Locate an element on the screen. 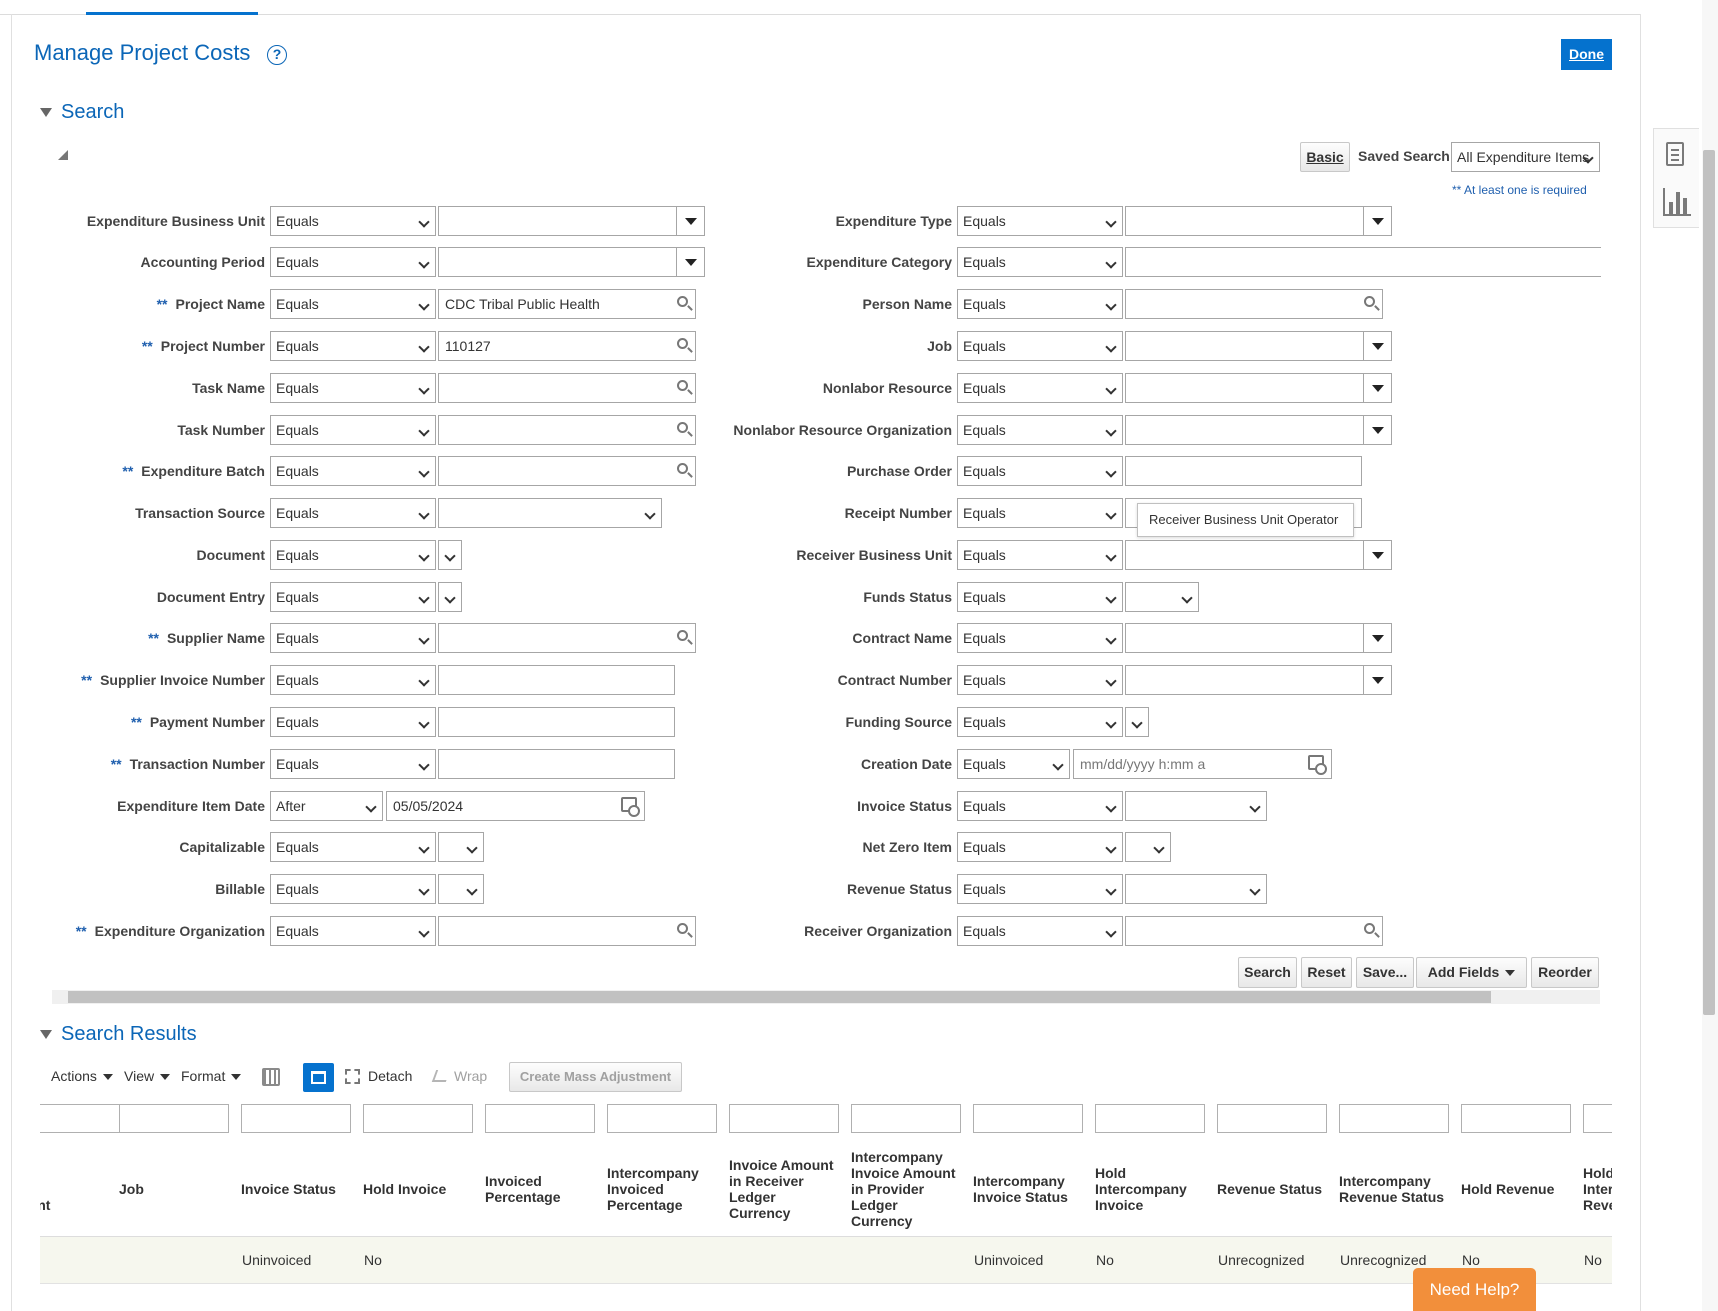 The width and height of the screenshot is (1718, 1311). freeze-columns-icon is located at coordinates (271, 1077).